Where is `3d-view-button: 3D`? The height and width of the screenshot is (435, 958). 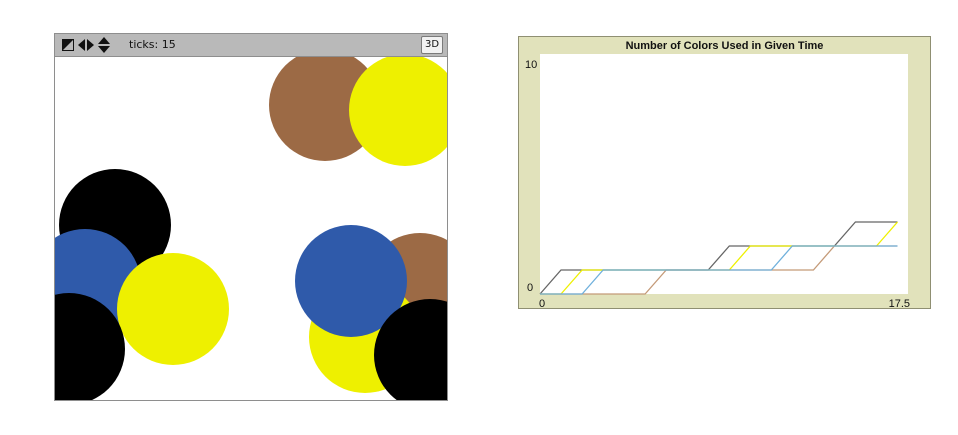 3d-view-button: 3D is located at coordinates (432, 45).